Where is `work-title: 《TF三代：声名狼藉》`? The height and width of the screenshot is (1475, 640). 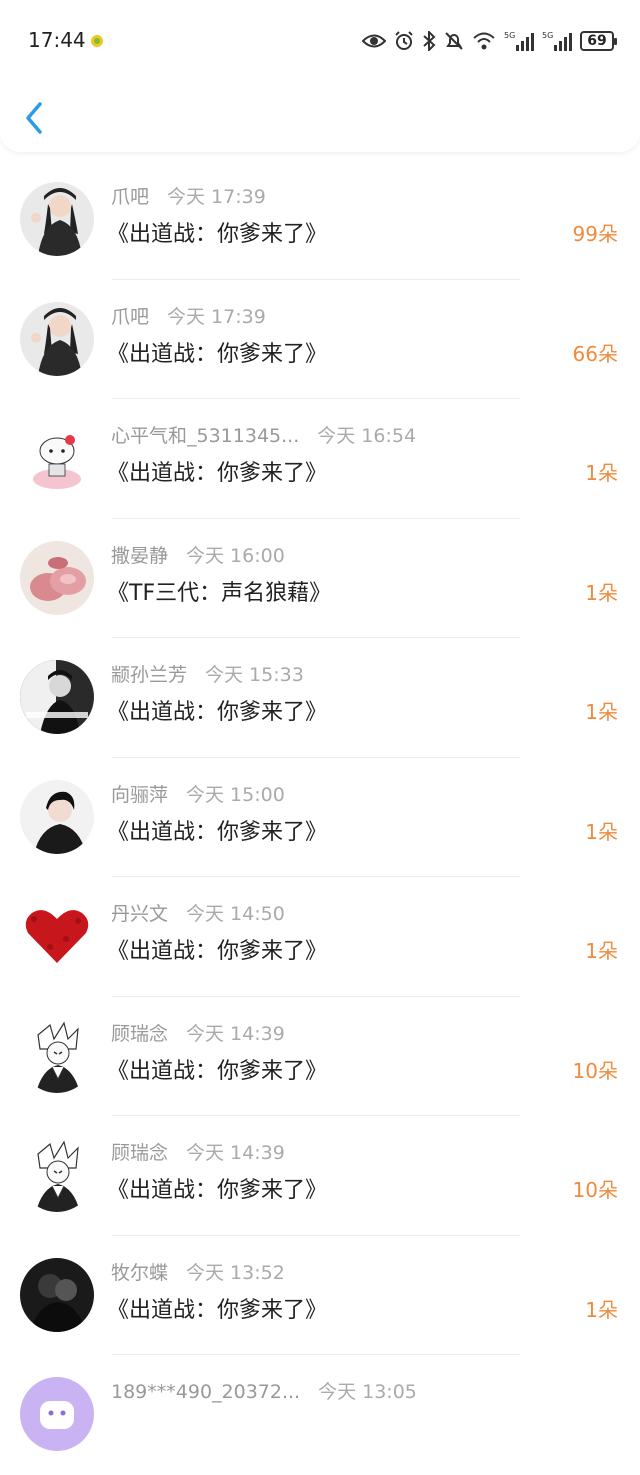
work-title: 《TF三代：声名狼藉》 is located at coordinates (219, 591).